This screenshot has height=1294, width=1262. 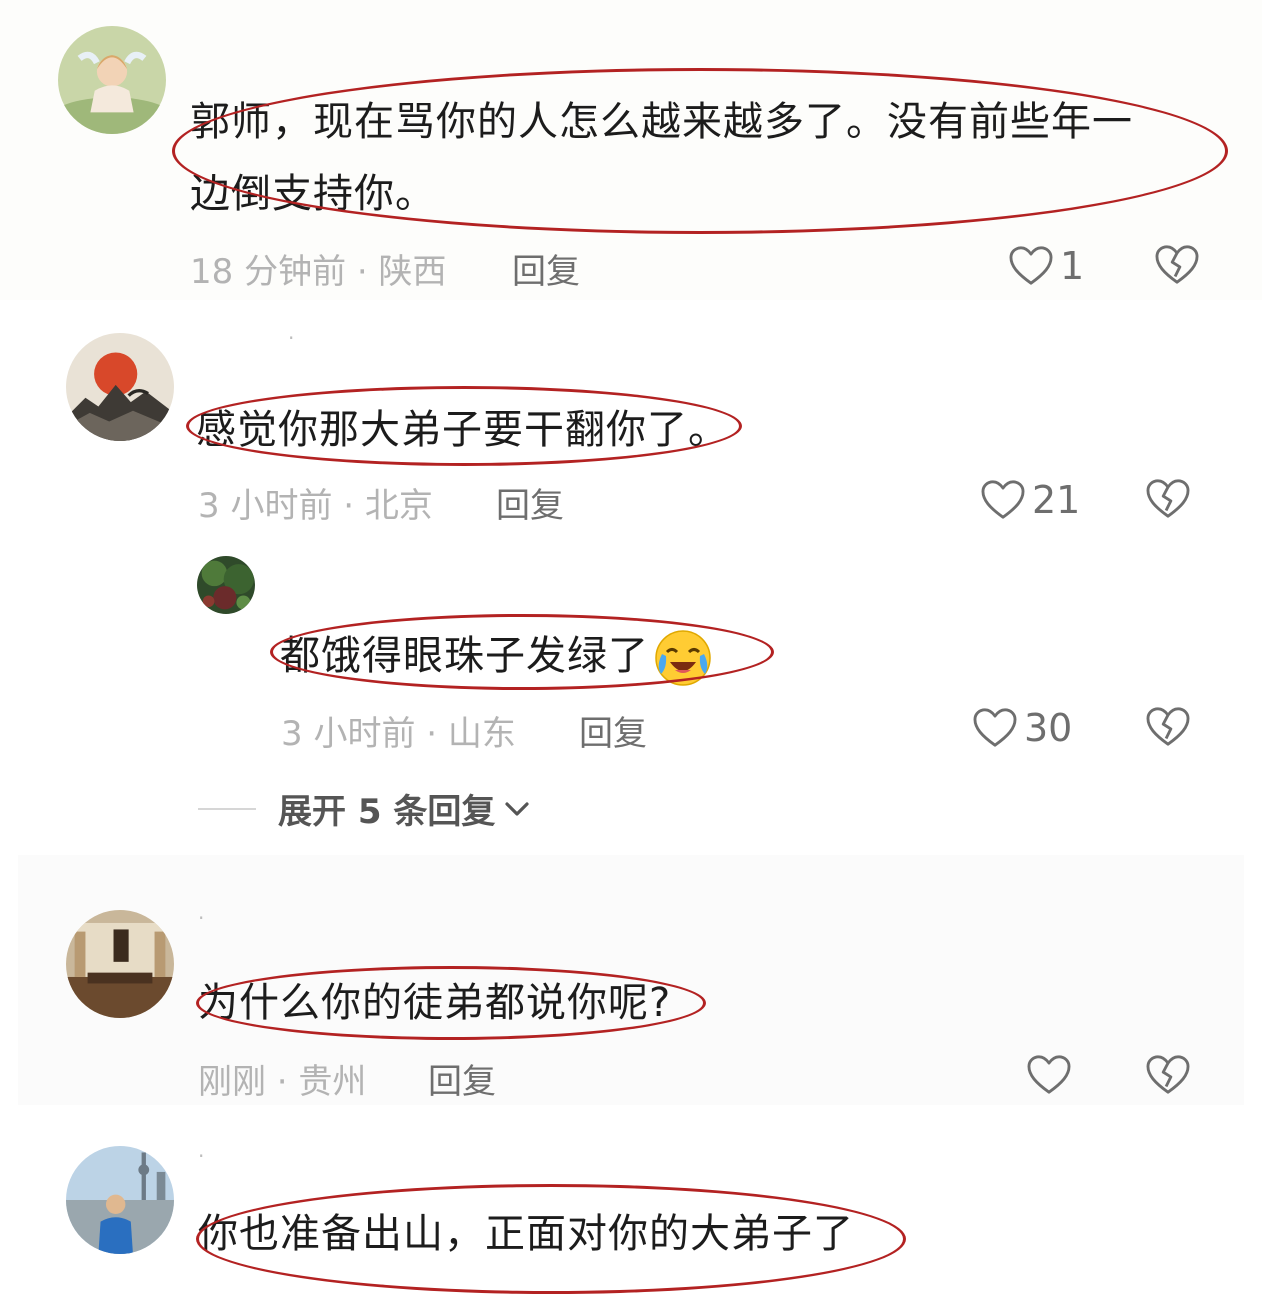 I want to click on comment-text: 感觉你那大弟子要干翻你了。, so click(x=462, y=430).